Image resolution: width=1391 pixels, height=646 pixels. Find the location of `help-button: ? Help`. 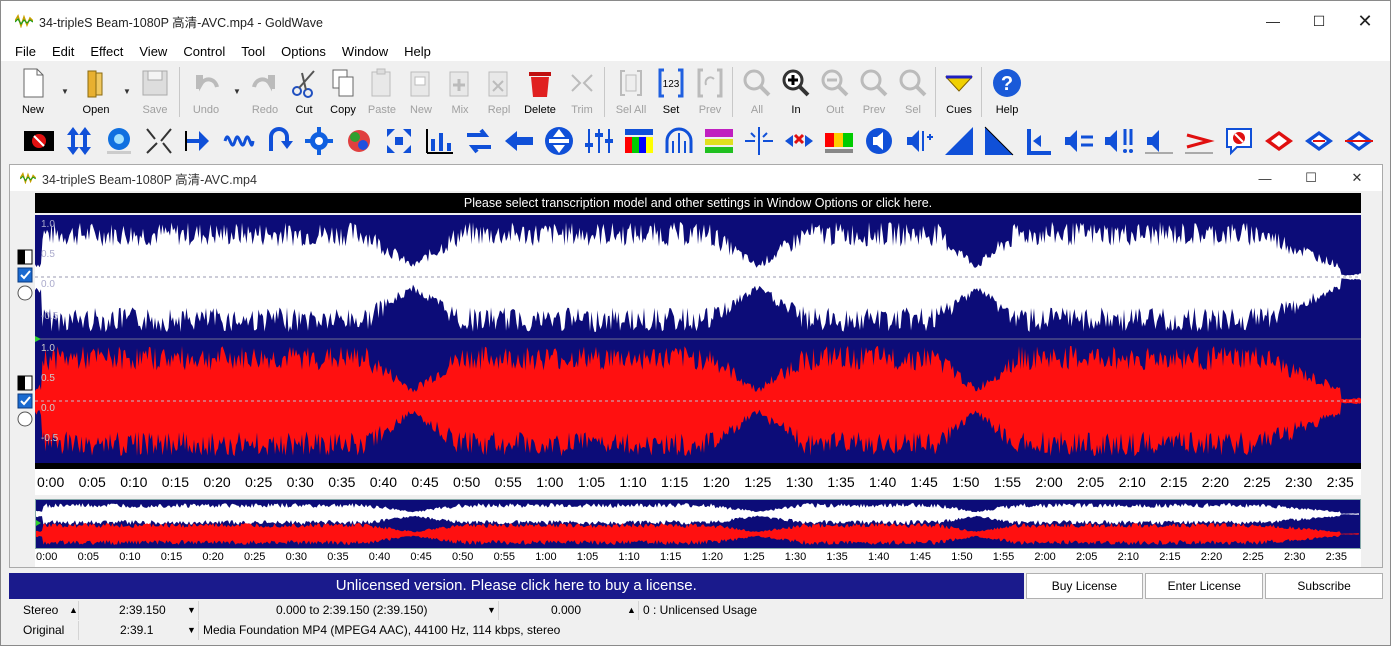

help-button: ? Help is located at coordinates (1007, 93).